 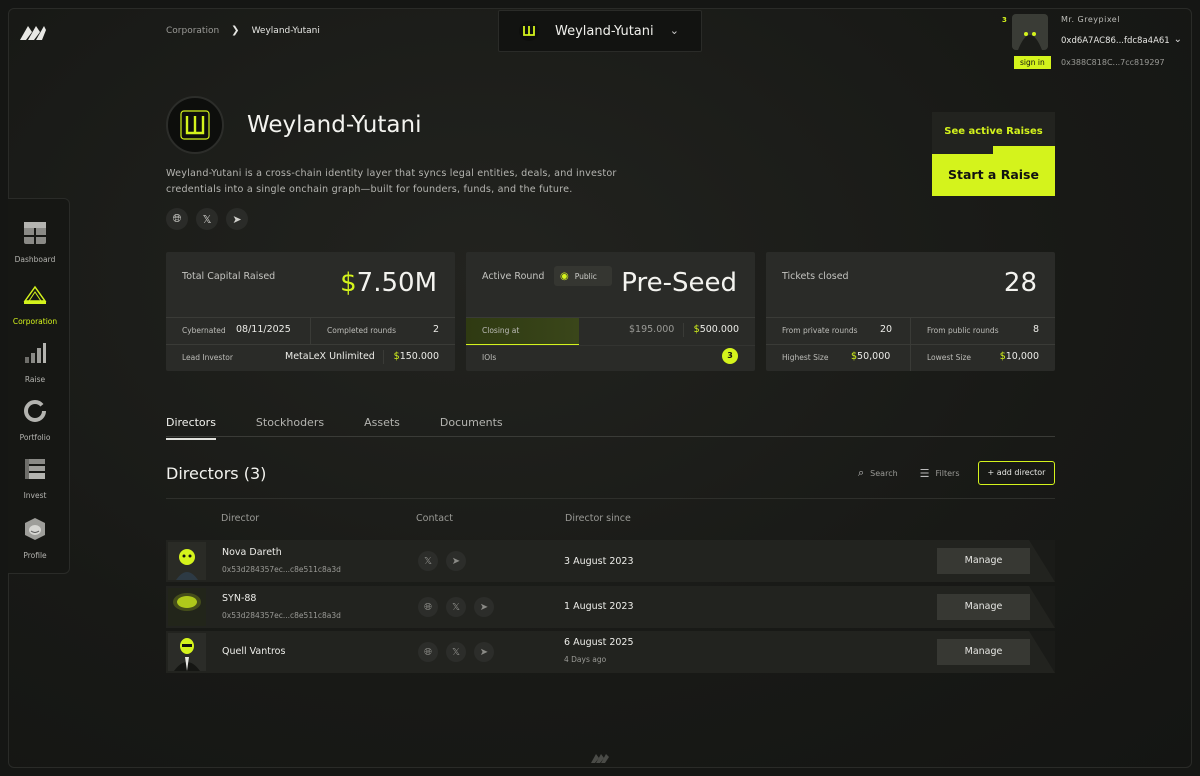 What do you see at coordinates (599, 606) in the screenshot?
I see `director-since: 1 August 2023` at bounding box center [599, 606].